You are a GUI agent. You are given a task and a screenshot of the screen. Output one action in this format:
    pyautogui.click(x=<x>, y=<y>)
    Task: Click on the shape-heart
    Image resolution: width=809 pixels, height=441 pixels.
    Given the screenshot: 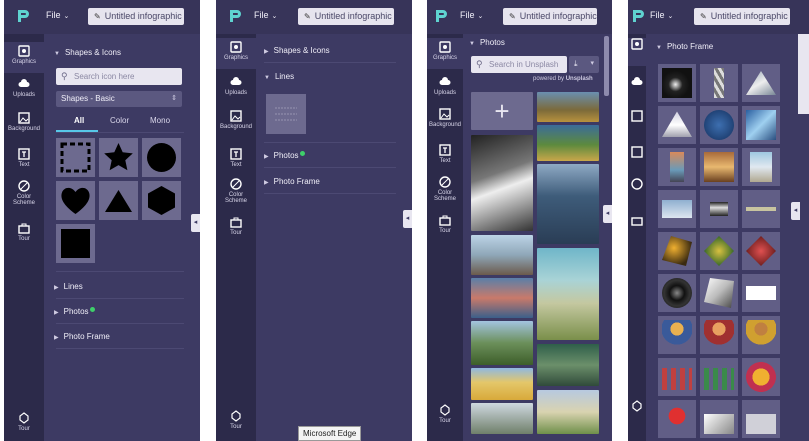 What is the action you would take?
    pyautogui.click(x=75, y=200)
    